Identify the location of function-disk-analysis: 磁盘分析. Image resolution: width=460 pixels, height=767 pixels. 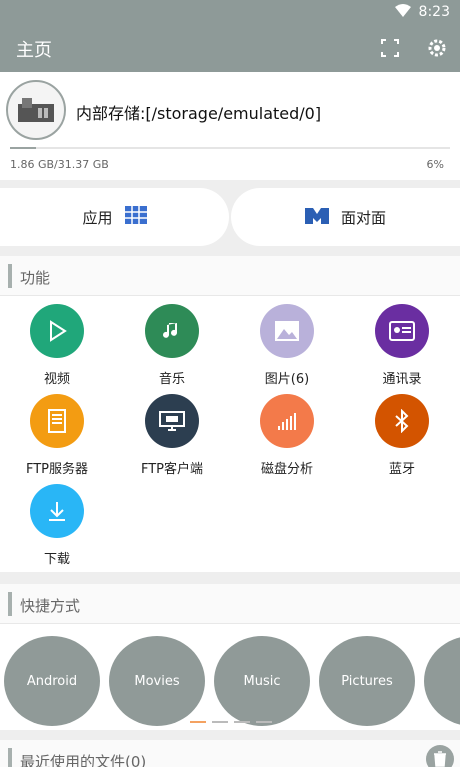
(287, 435).